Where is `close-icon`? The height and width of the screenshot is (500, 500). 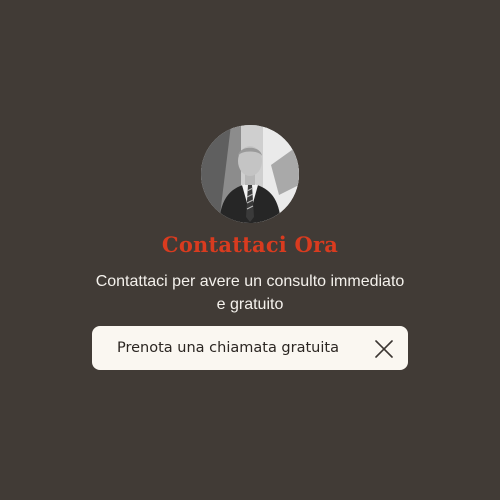
close-icon is located at coordinates (384, 349).